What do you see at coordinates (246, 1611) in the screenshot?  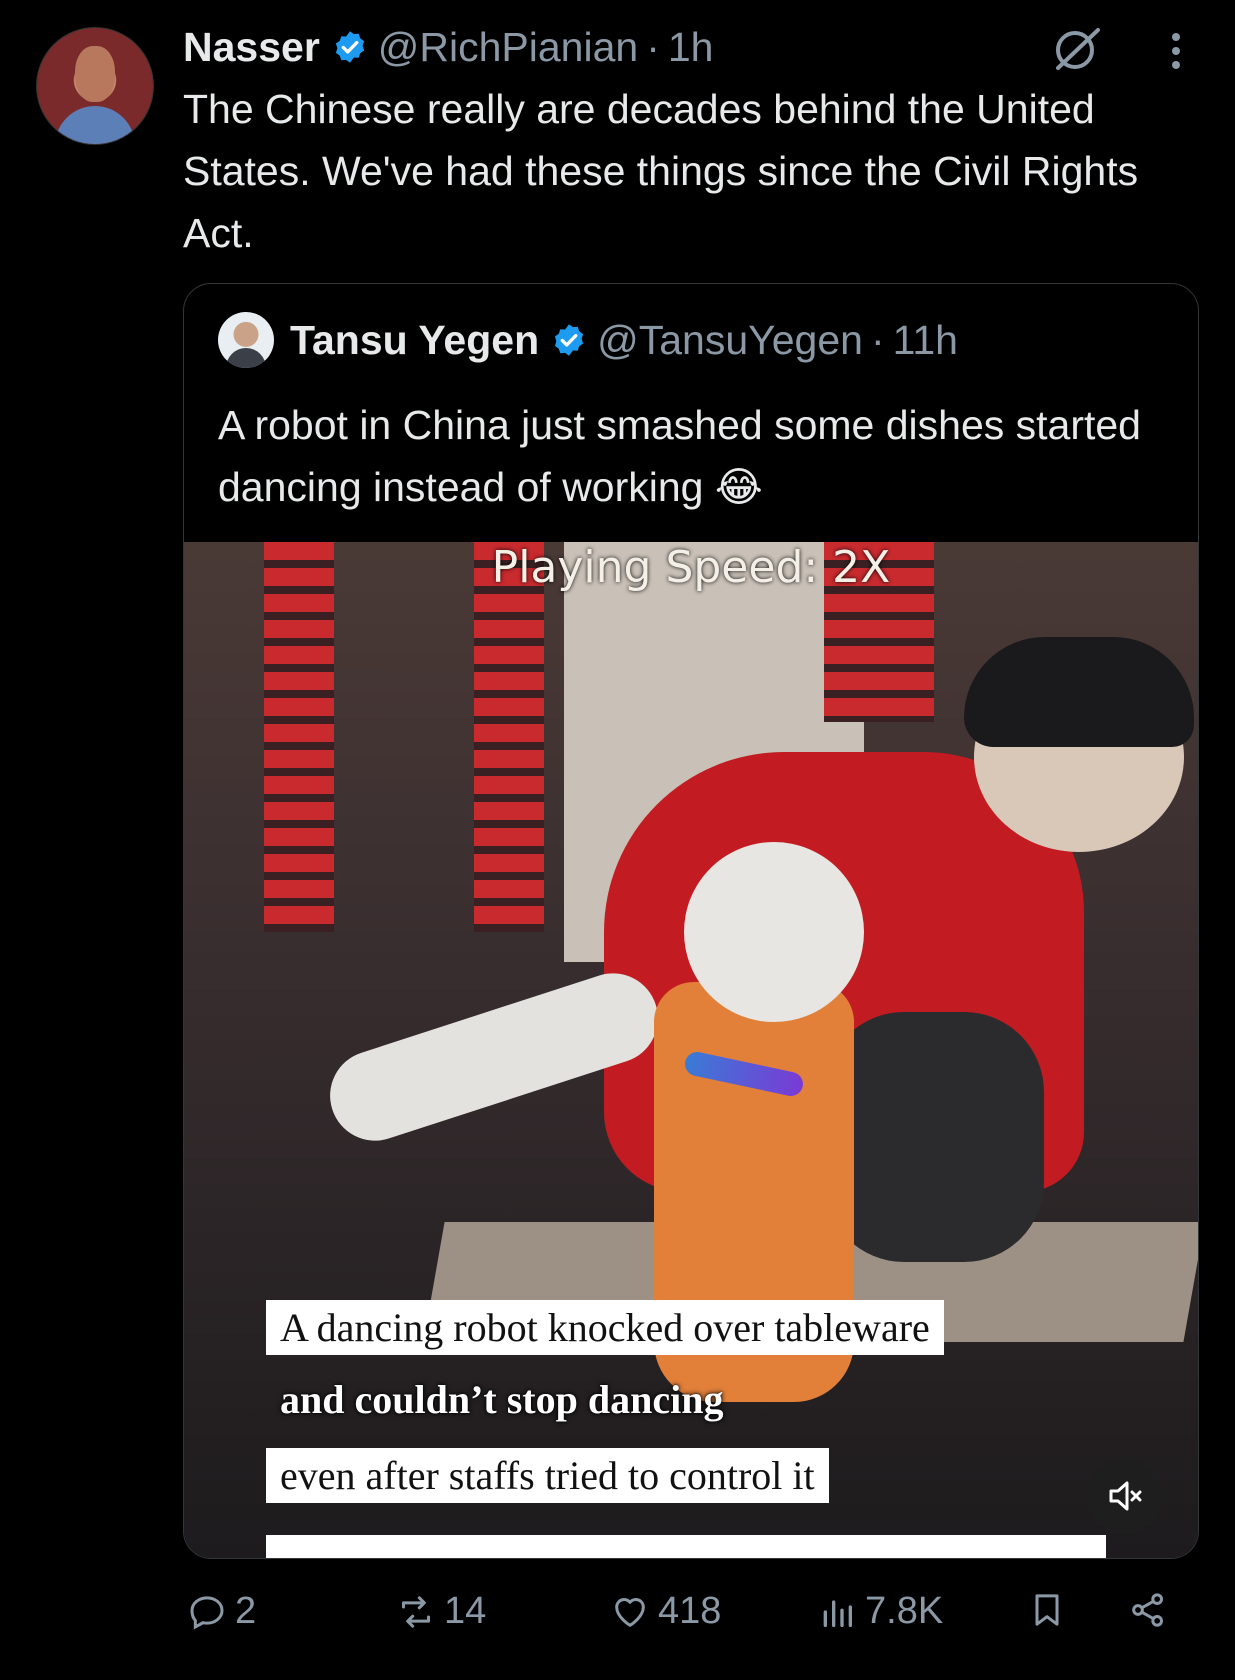 I see `reply-count: 2` at bounding box center [246, 1611].